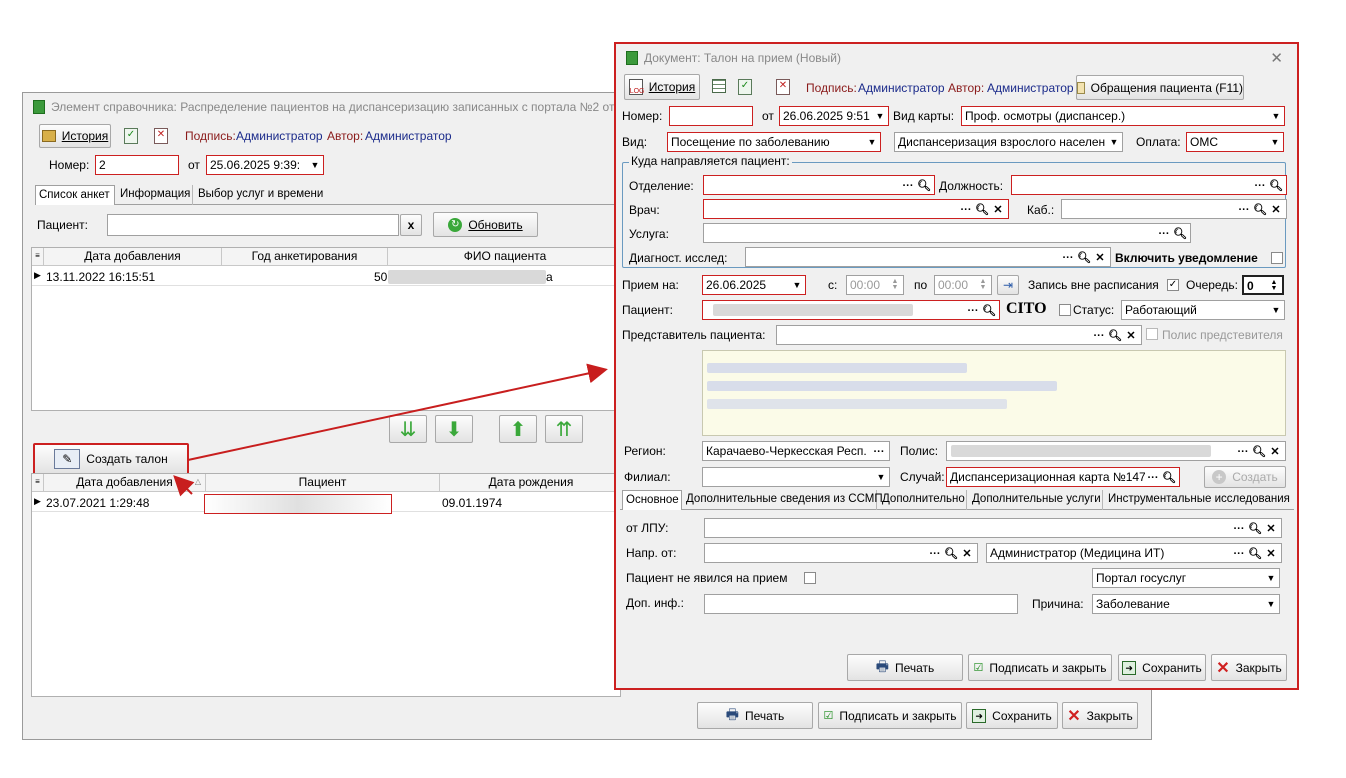  What do you see at coordinates (1152, 334) in the screenshot?
I see `rep-policy-checkbox` at bounding box center [1152, 334].